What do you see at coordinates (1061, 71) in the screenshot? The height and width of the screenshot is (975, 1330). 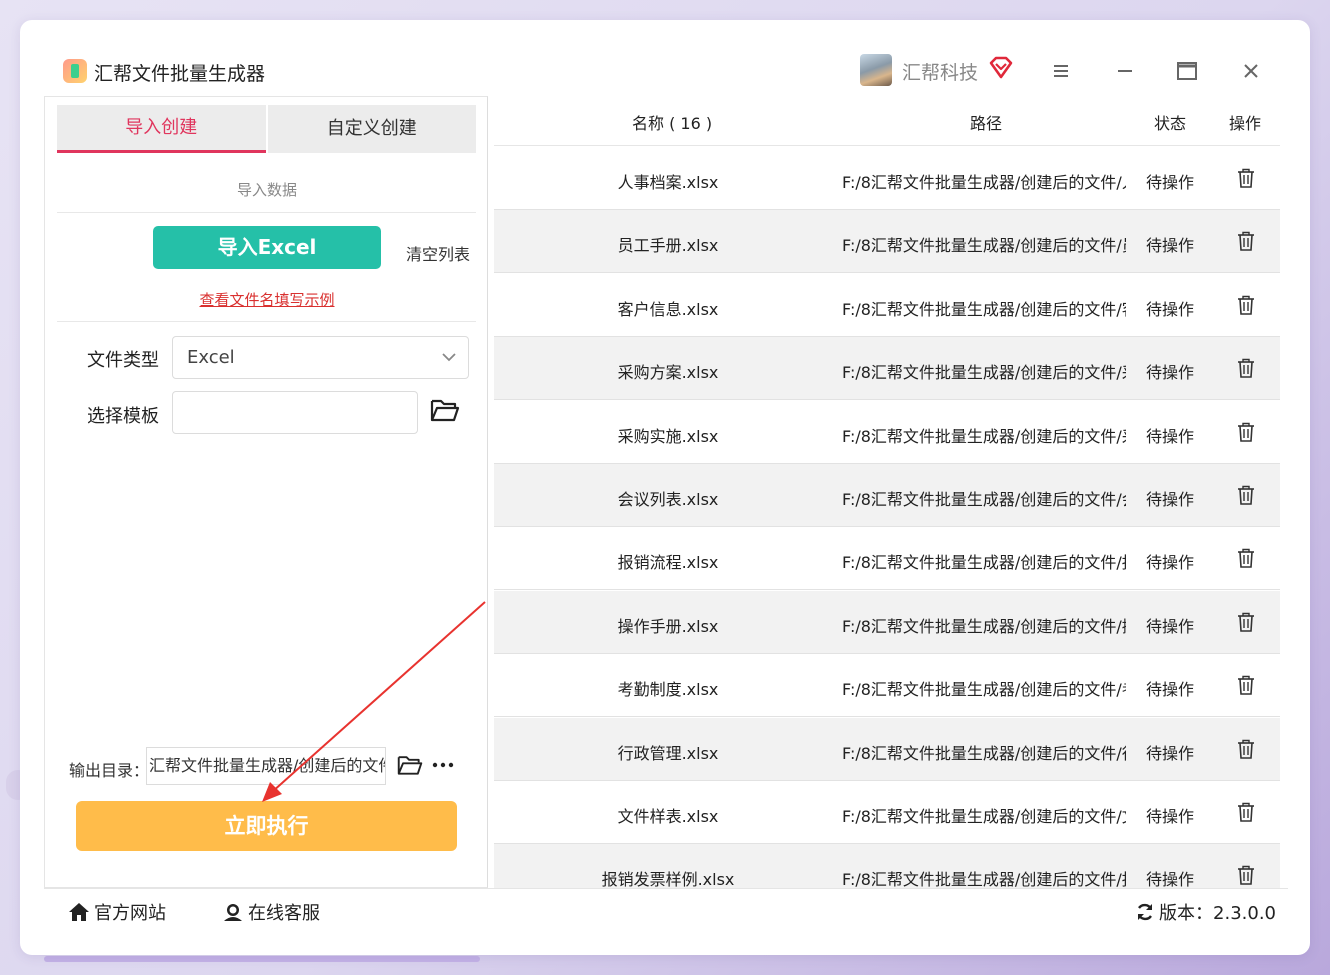 I see `menu-icon` at bounding box center [1061, 71].